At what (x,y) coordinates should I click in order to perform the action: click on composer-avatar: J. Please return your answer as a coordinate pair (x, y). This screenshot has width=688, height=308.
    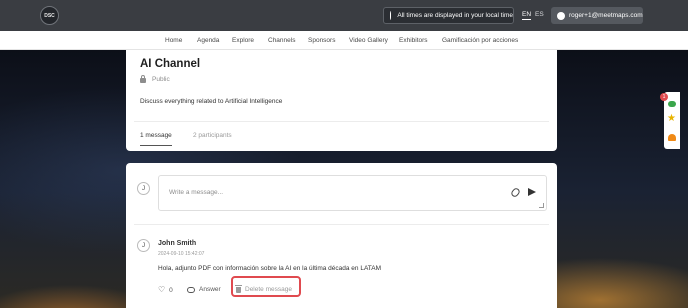
    Looking at the image, I should click on (143, 188).